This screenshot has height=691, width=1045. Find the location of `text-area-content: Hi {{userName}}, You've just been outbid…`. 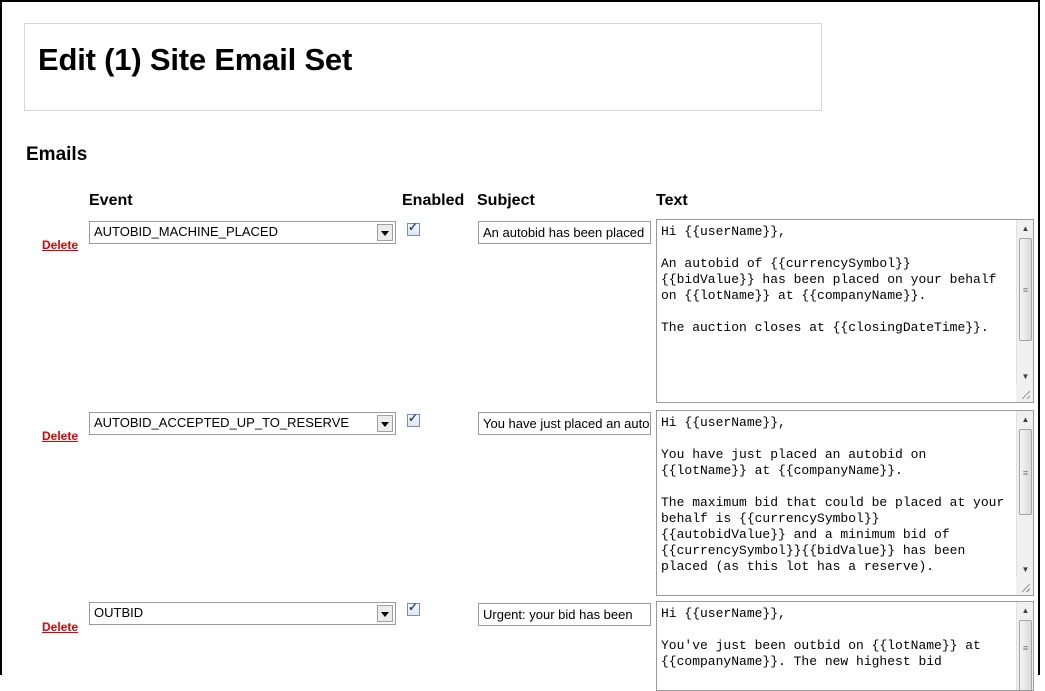

text-area-content: Hi {{userName}}, You've just been outbid… is located at coordinates (821, 637).